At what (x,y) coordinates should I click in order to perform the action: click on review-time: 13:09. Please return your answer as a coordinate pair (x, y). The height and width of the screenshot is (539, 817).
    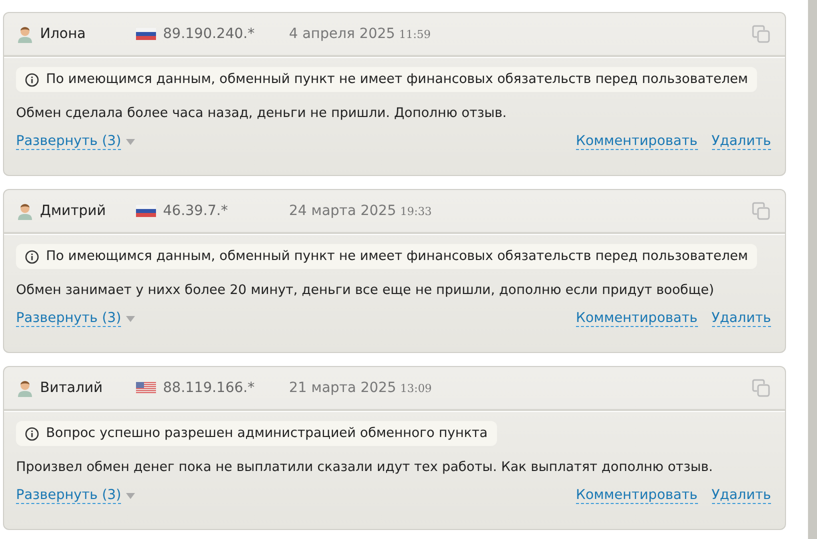
    Looking at the image, I should click on (416, 388).